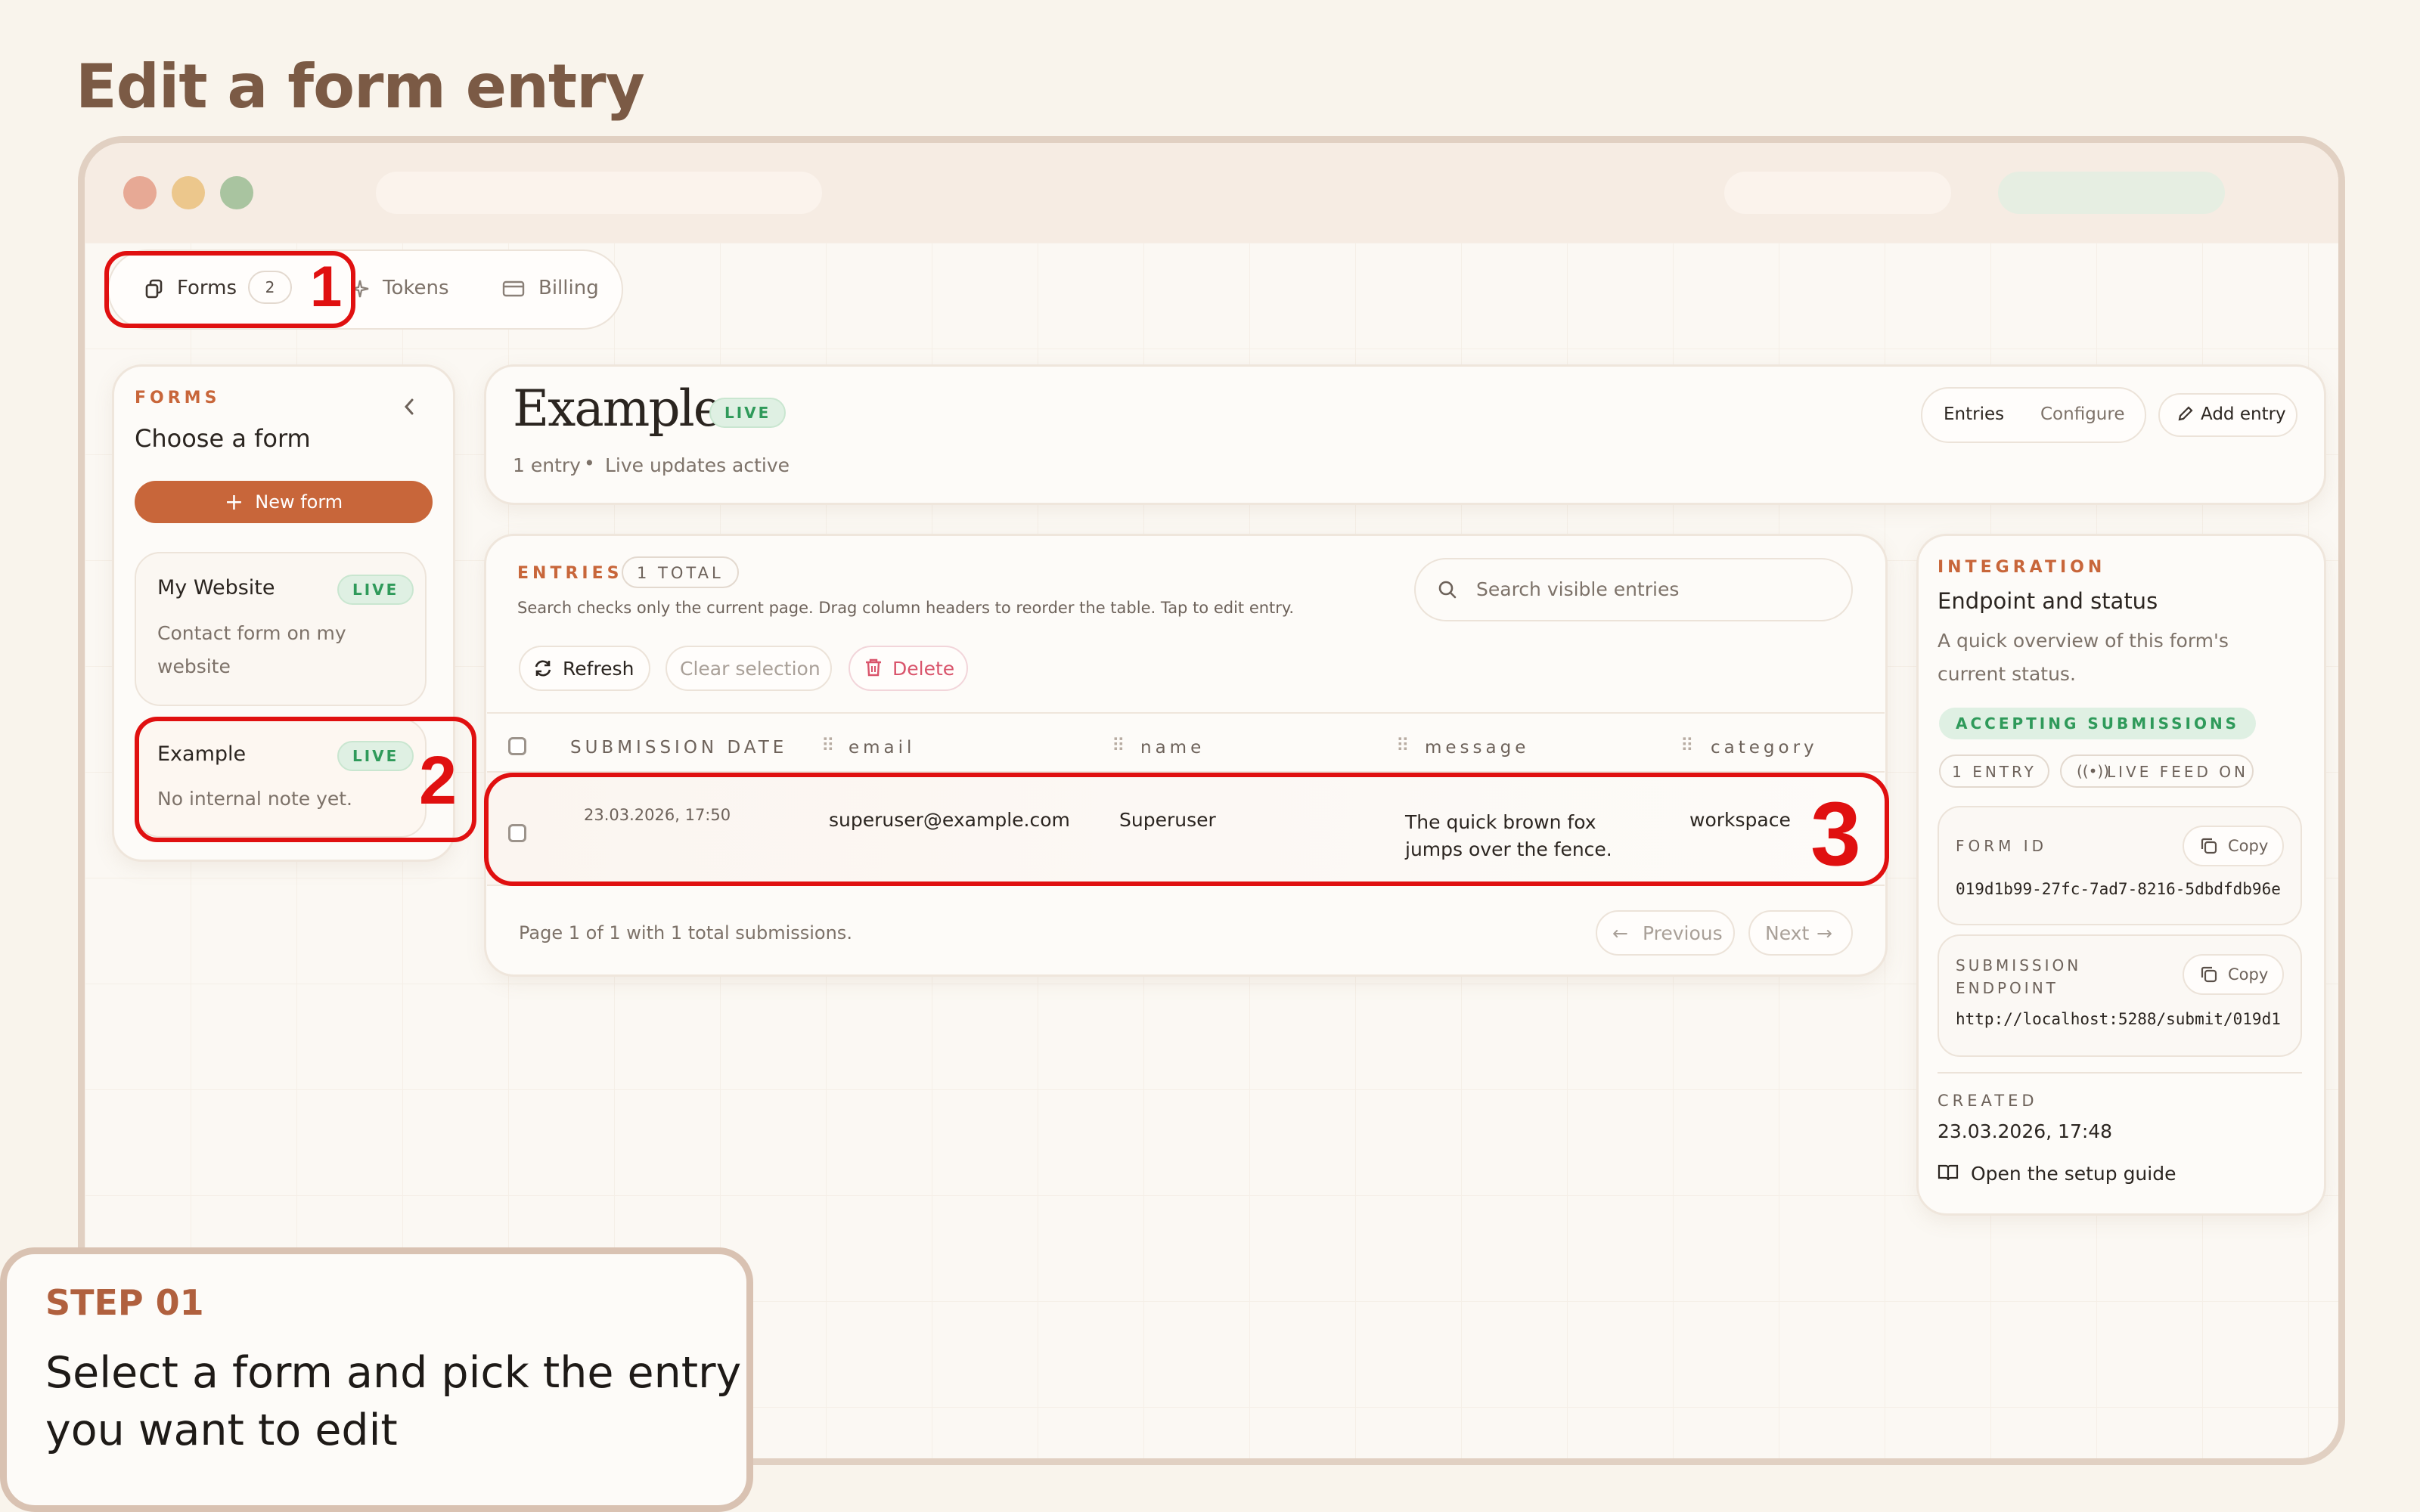 The height and width of the screenshot is (1512, 2420). What do you see at coordinates (1578, 589) in the screenshot?
I see `search-placeholder: Search visible entries` at bounding box center [1578, 589].